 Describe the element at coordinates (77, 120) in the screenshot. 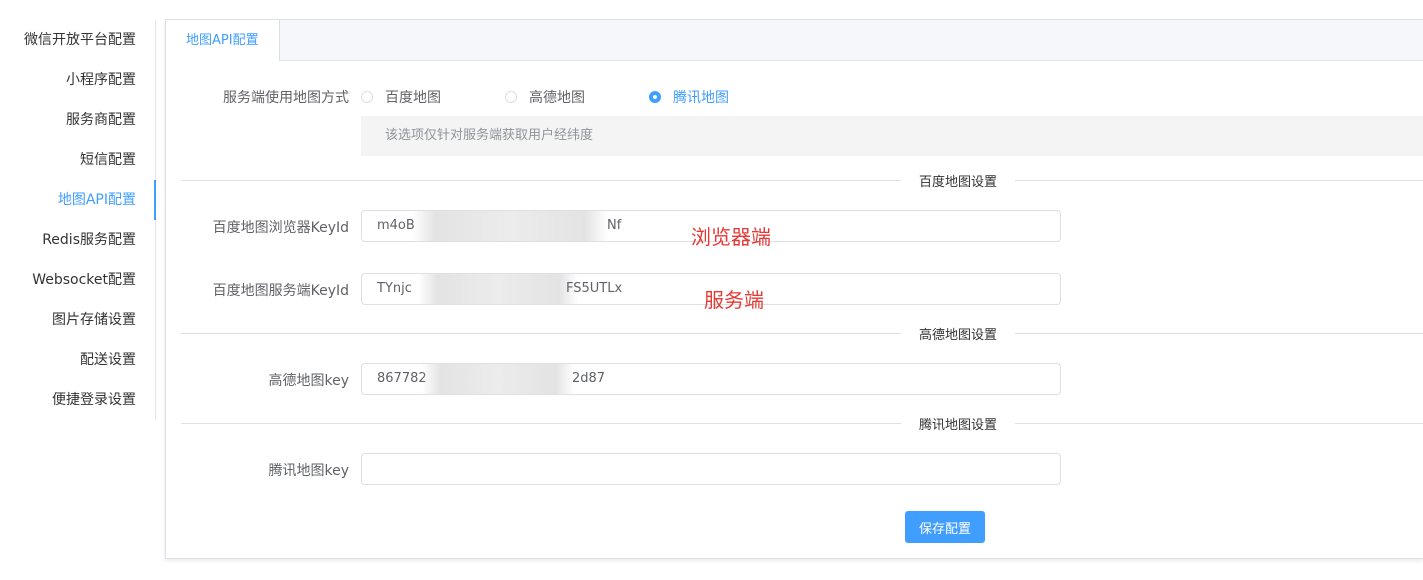

I see `sidebar-item-service-provider: 服务商配置` at that location.